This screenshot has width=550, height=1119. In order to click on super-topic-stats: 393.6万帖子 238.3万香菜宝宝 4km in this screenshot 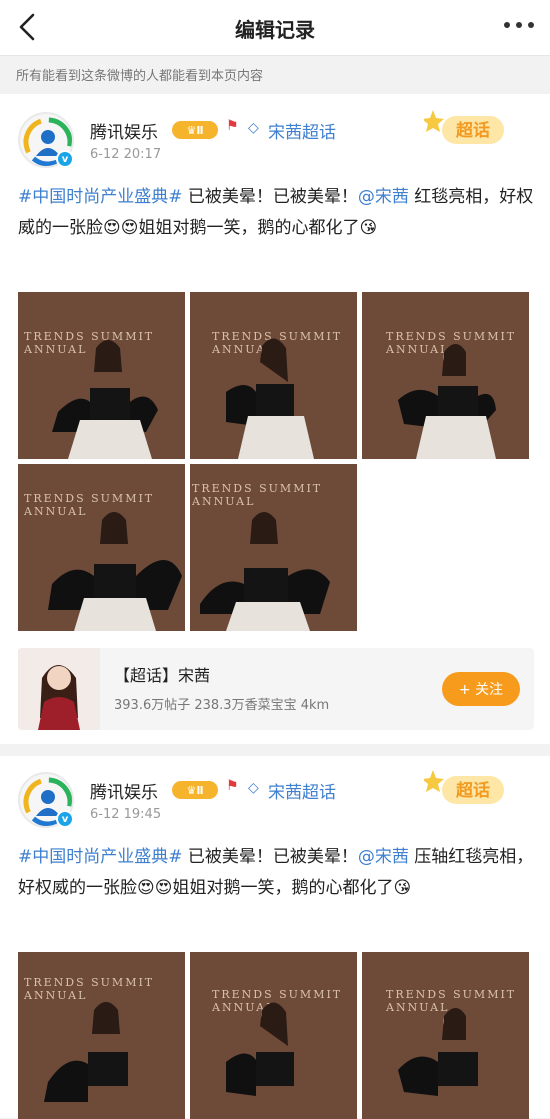, I will do `click(222, 705)`.